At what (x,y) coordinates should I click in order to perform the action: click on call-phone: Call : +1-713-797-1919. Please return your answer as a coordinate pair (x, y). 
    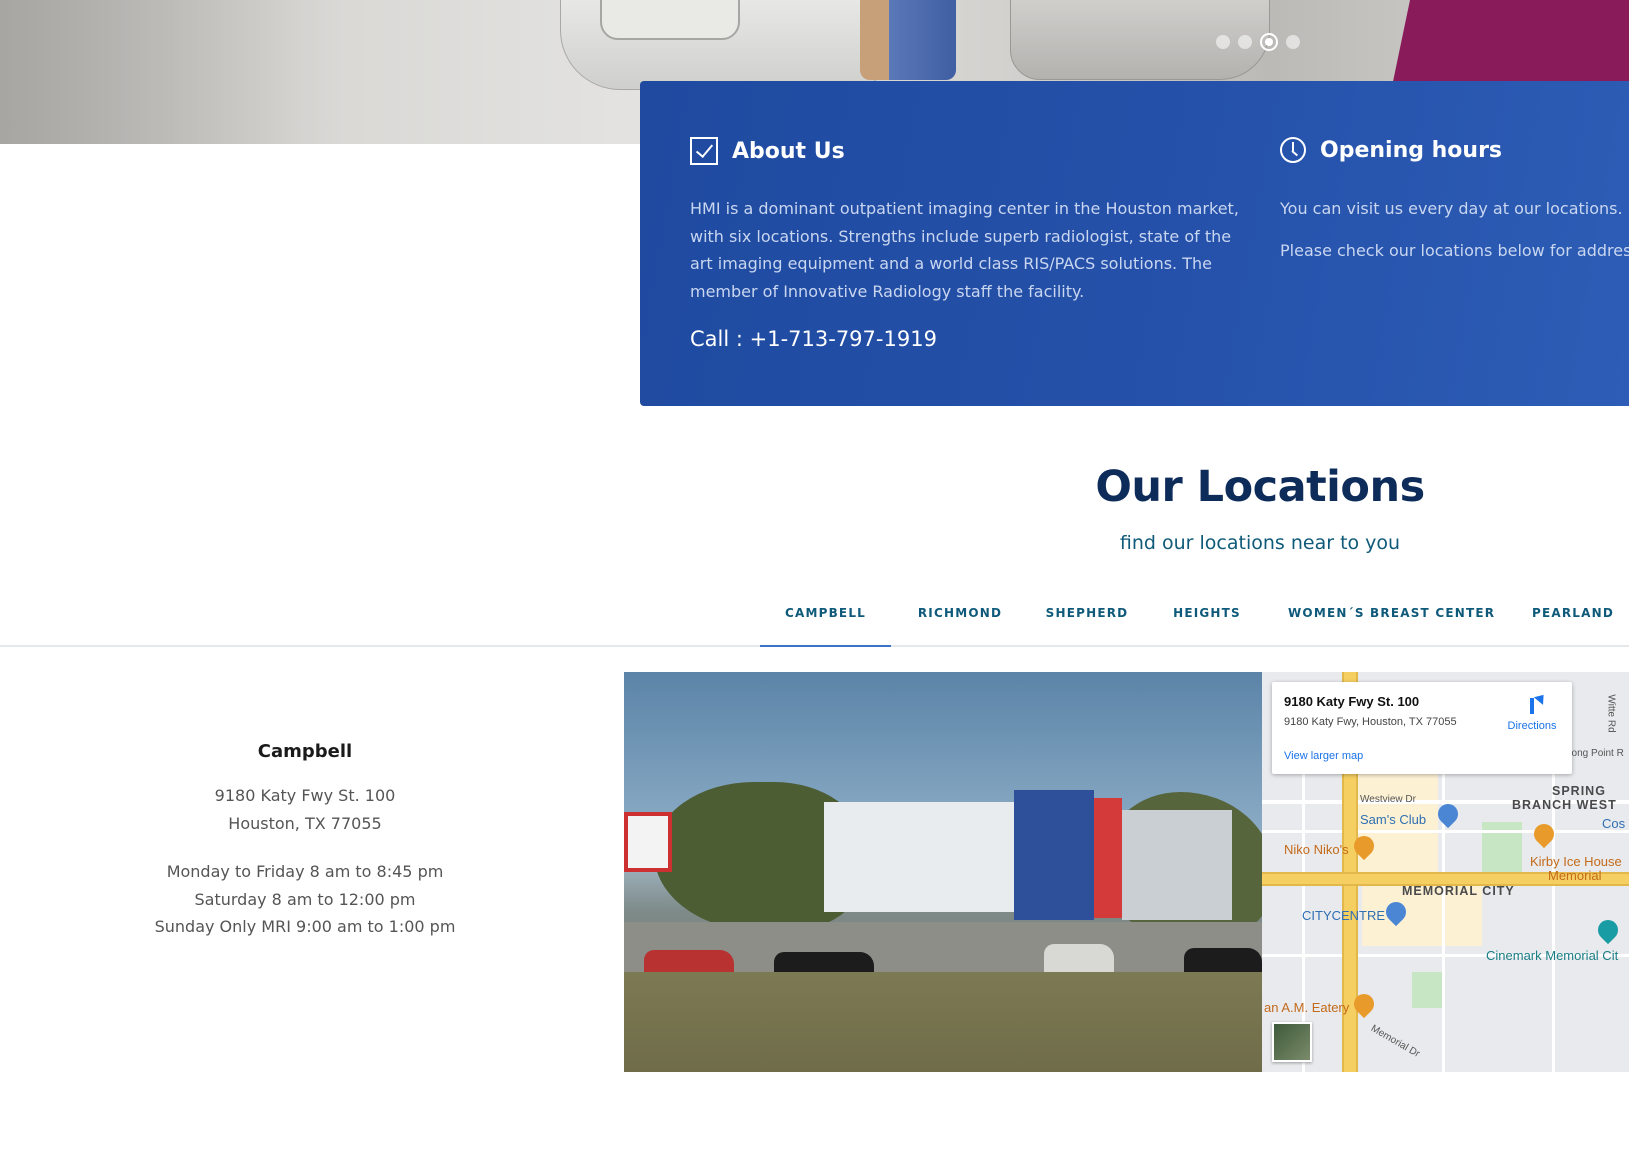
    Looking at the image, I should click on (813, 339).